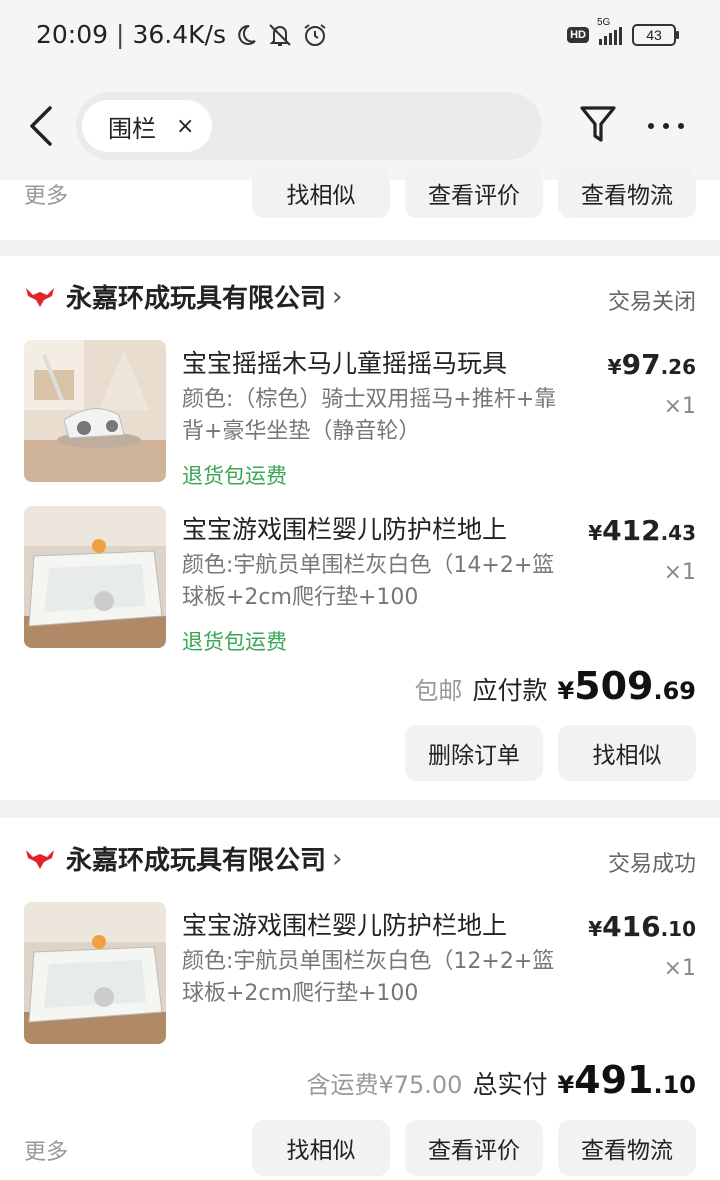 The image size is (720, 1180). What do you see at coordinates (360, 39) in the screenshot?
I see `status-bar: 20:09 | 36.4K/s HD 5G 43` at bounding box center [360, 39].